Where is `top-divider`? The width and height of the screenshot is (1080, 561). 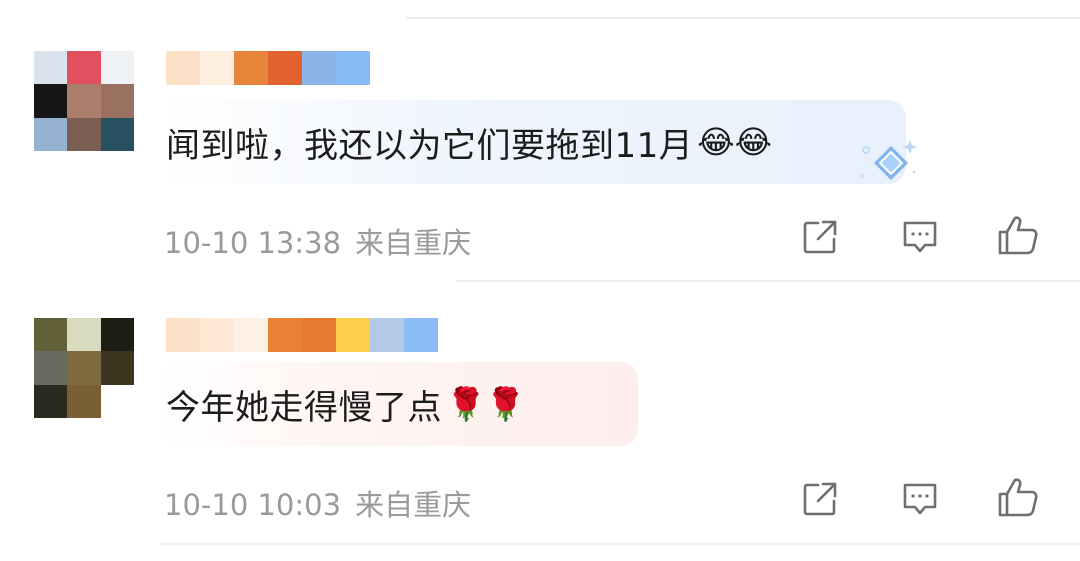 top-divider is located at coordinates (743, 18).